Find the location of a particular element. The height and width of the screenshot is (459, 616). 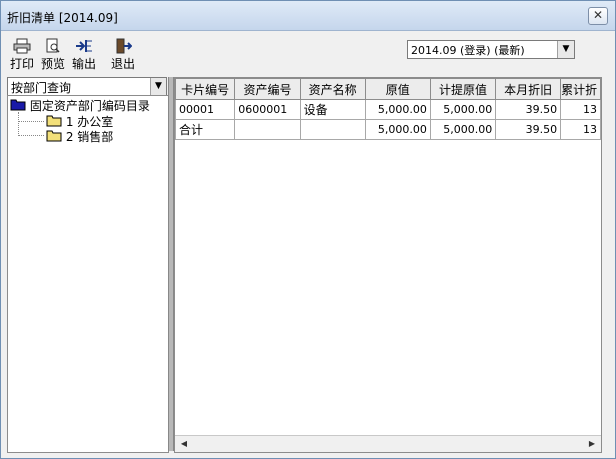

table-cell: 合计 is located at coordinates (205, 129).